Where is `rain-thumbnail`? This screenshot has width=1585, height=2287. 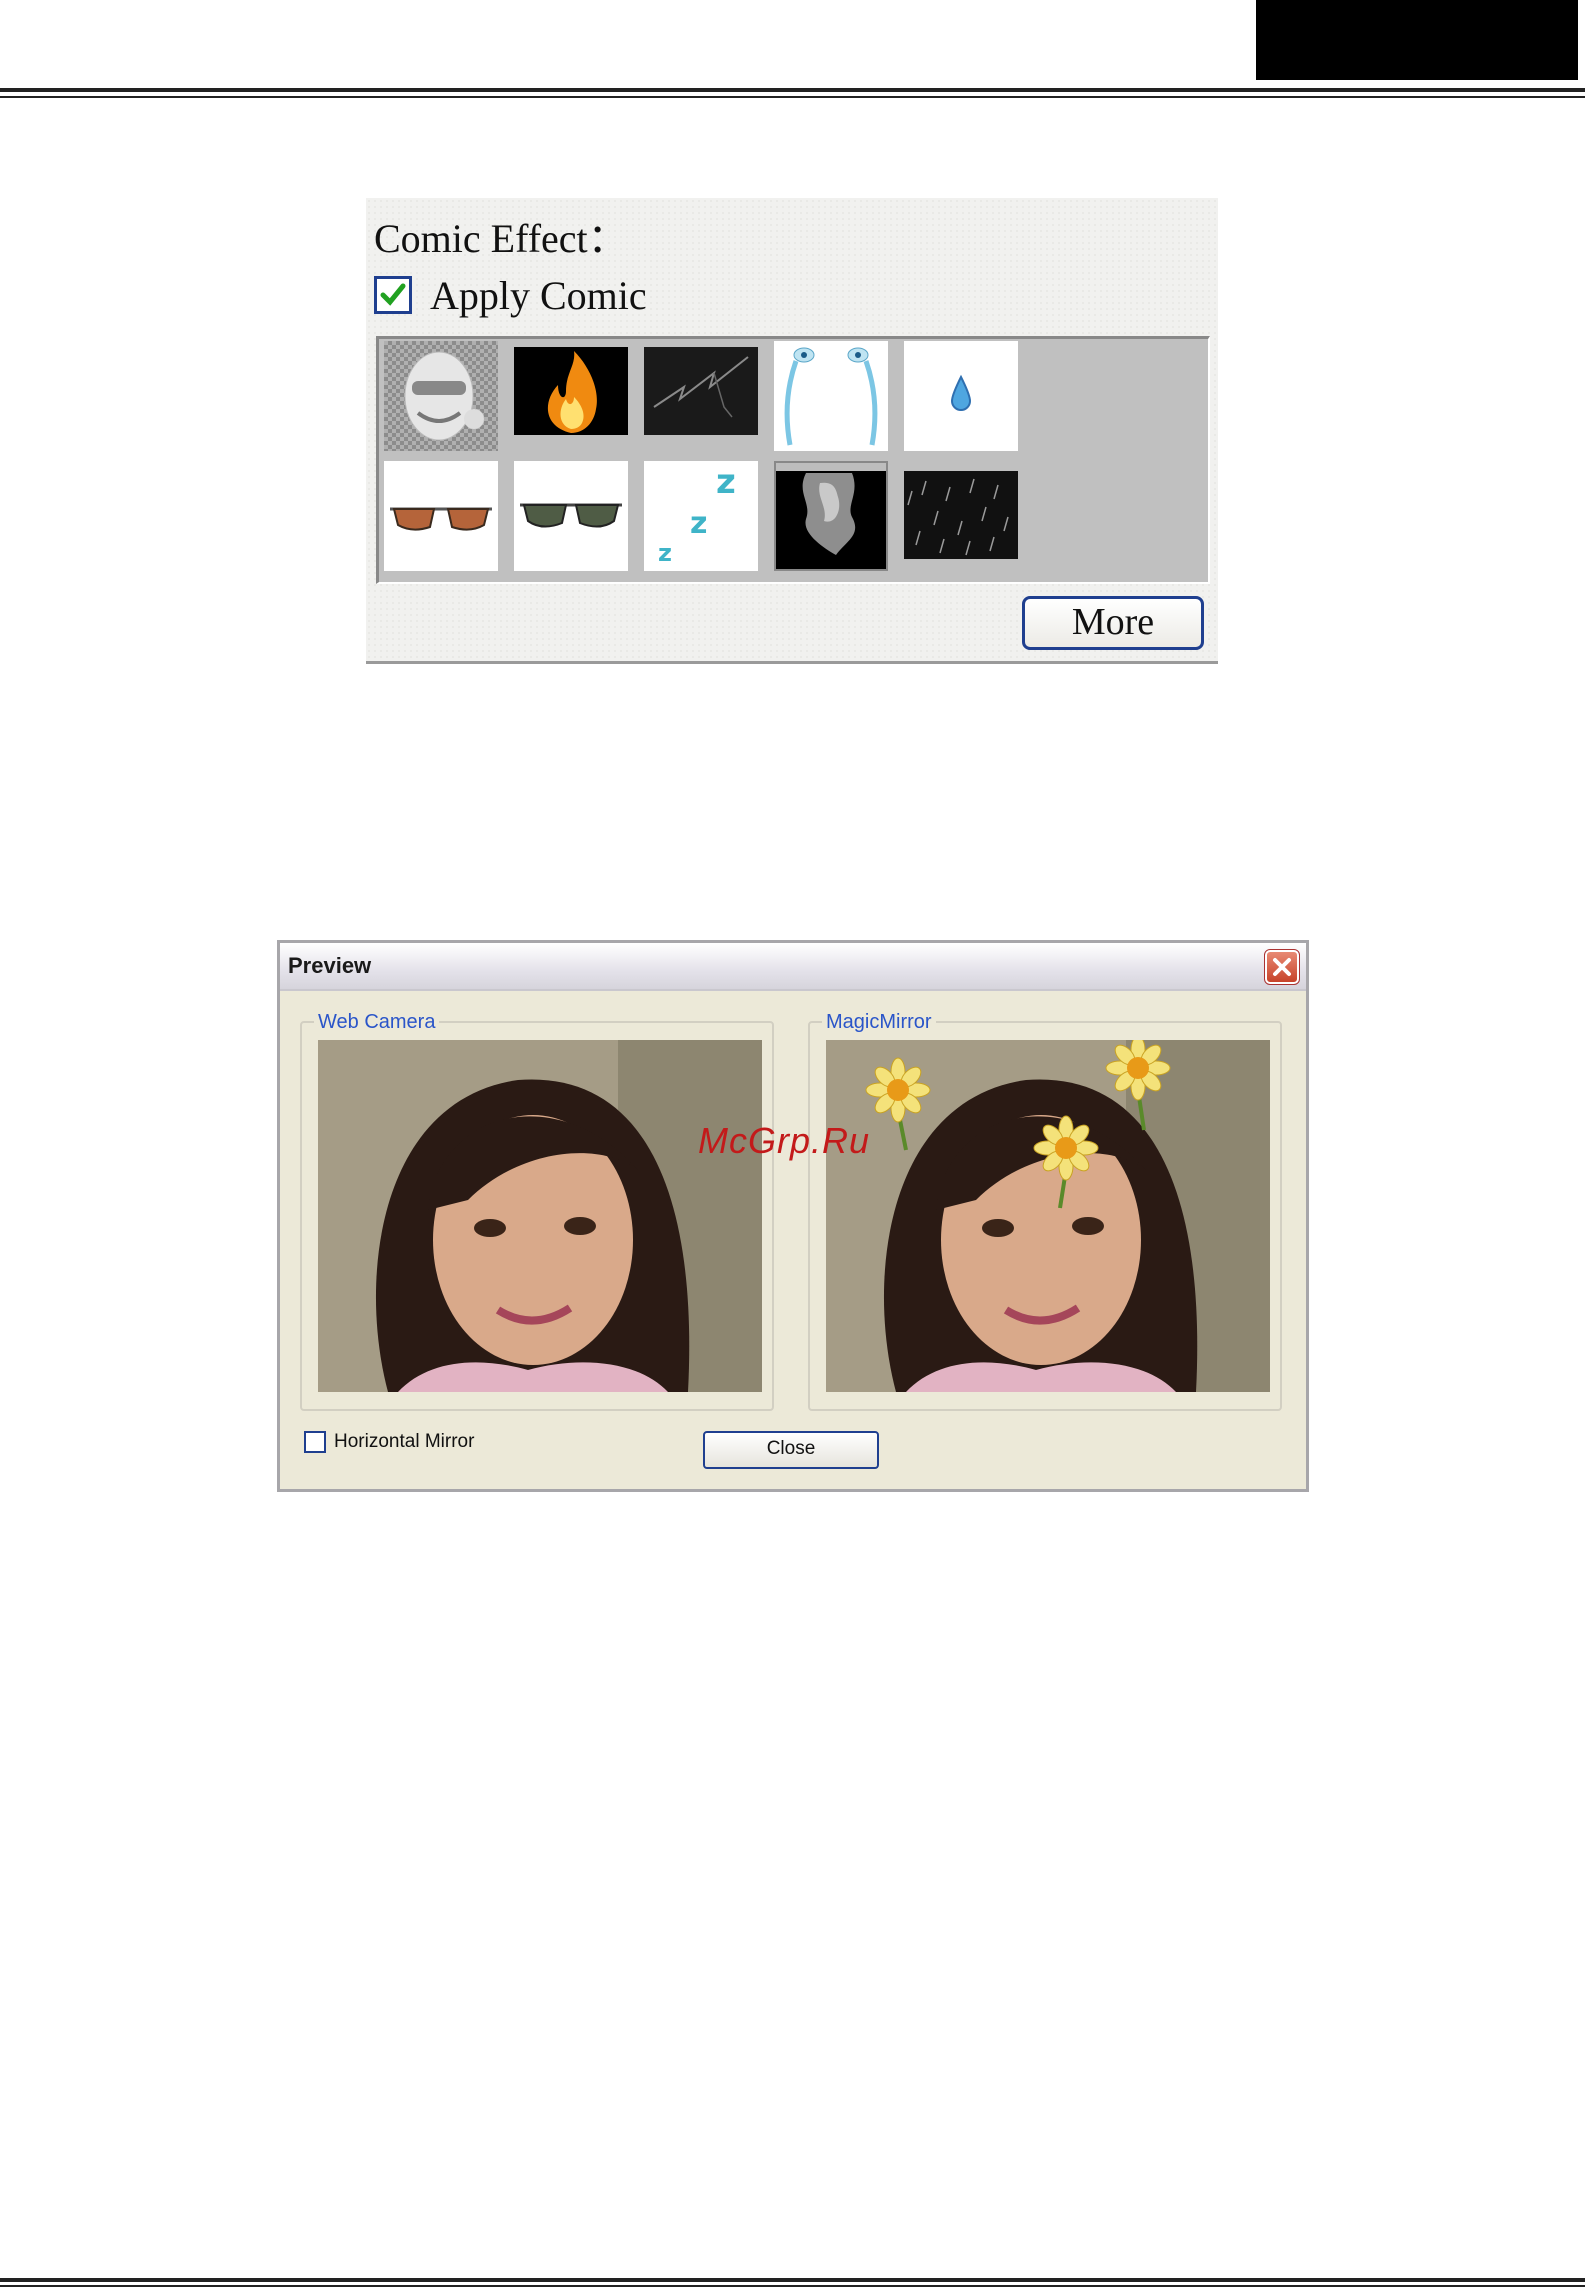 rain-thumbnail is located at coordinates (961, 515).